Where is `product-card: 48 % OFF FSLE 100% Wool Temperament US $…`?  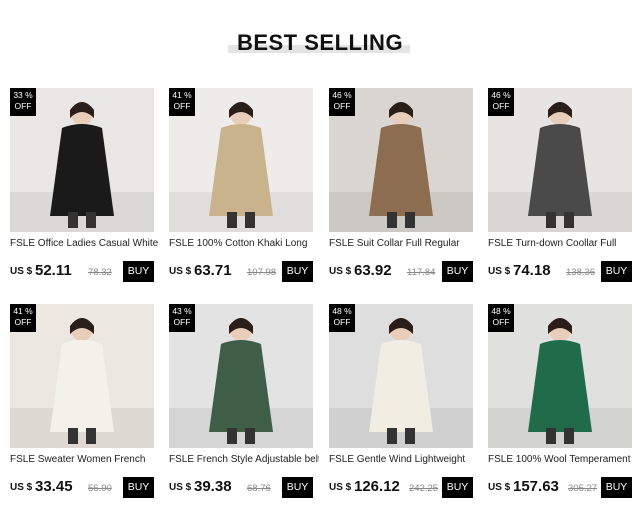
product-card: 48 % OFF FSLE 100% Wool Temperament US $… is located at coordinates (560, 404).